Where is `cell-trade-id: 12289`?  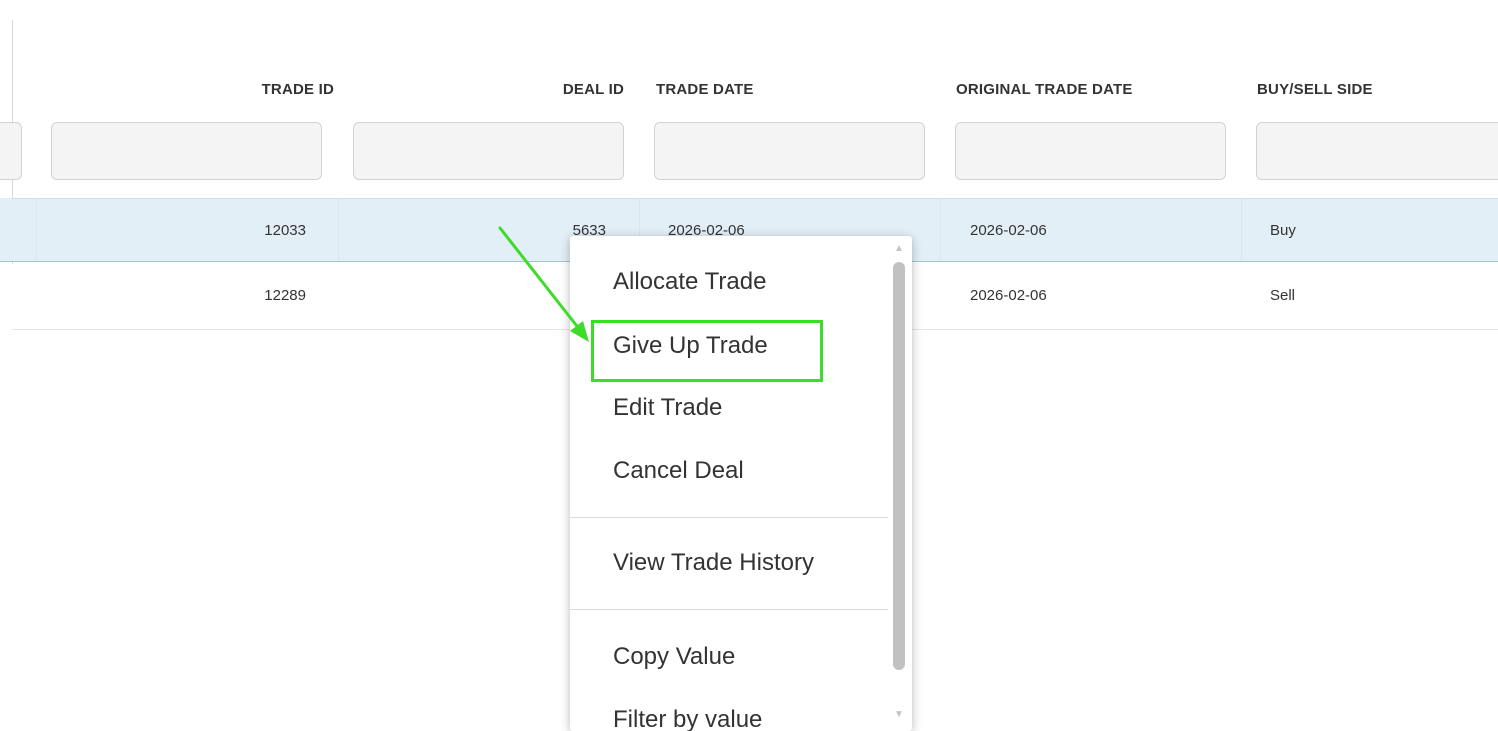 cell-trade-id: 12289 is located at coordinates (209, 296).